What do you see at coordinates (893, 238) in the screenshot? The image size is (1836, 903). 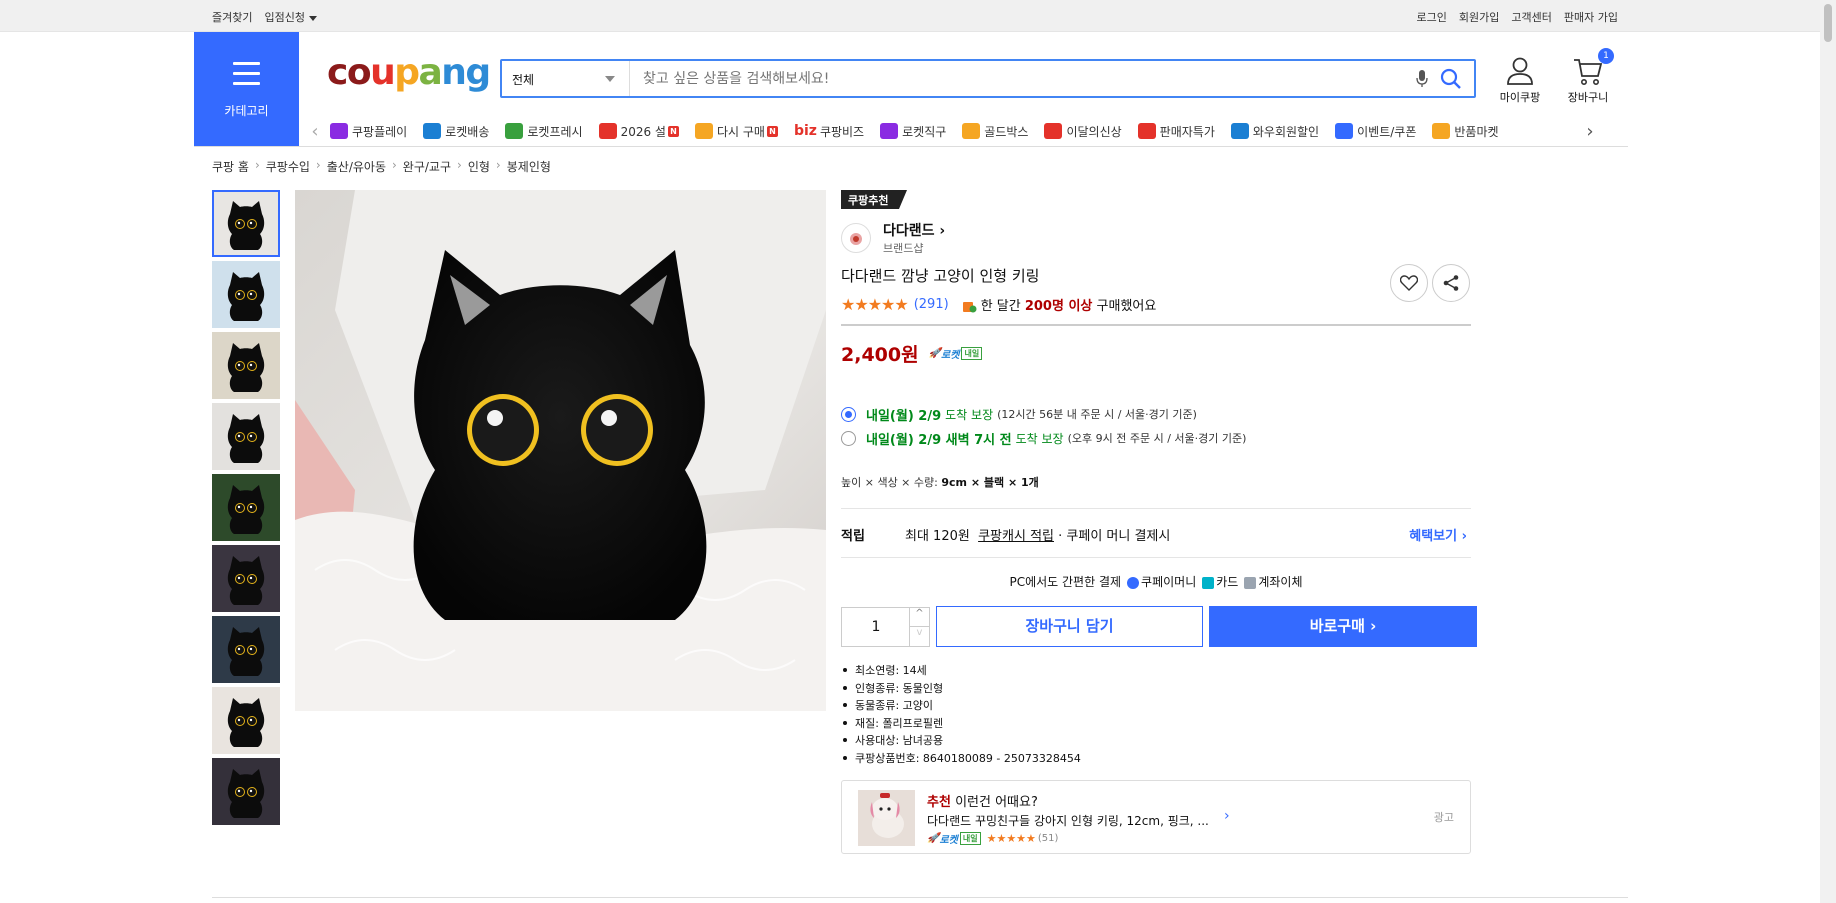 I see `brand-shop-link: 다다랜드 › 브랜드샵` at bounding box center [893, 238].